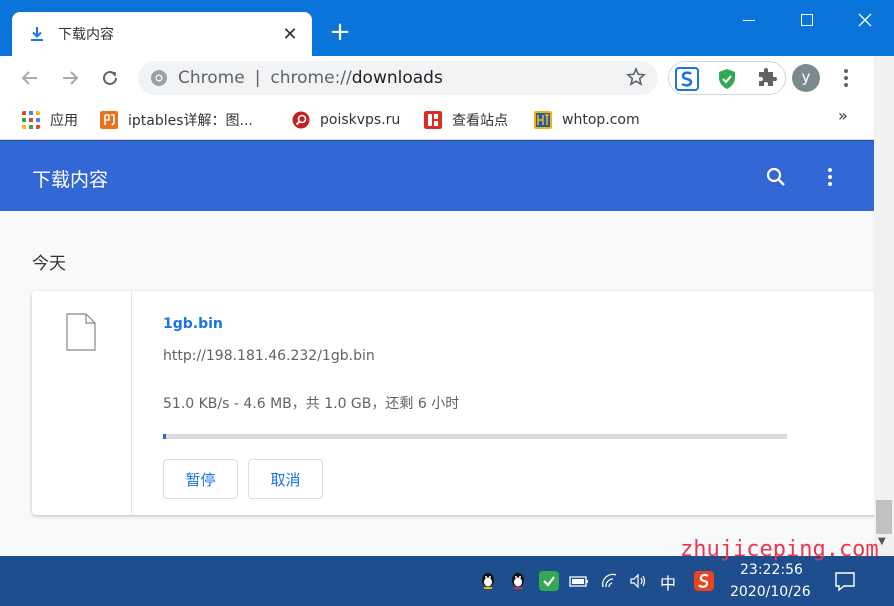 This screenshot has width=894, height=606. Describe the element at coordinates (884, 517) in the screenshot. I see `scroll-thumb` at that location.